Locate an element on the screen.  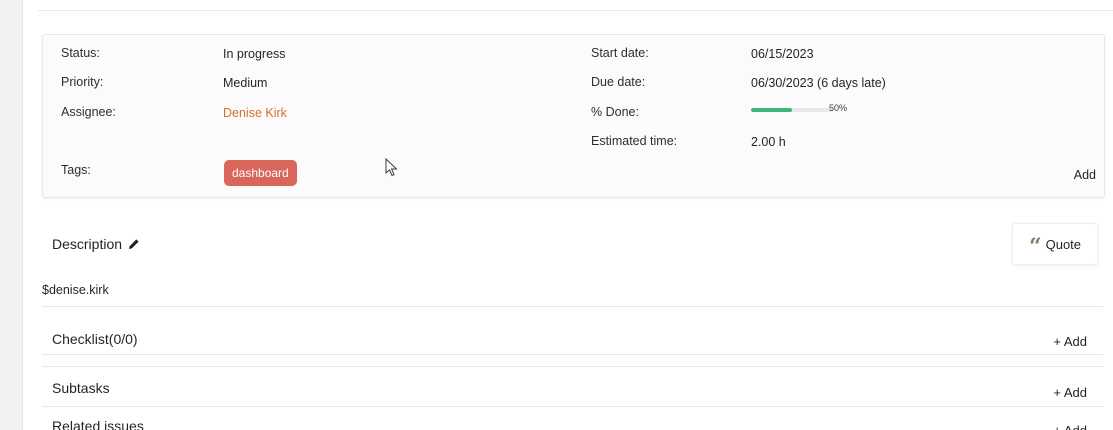
due-date-value: 06/30/2023 (6 days late) is located at coordinates (818, 83).